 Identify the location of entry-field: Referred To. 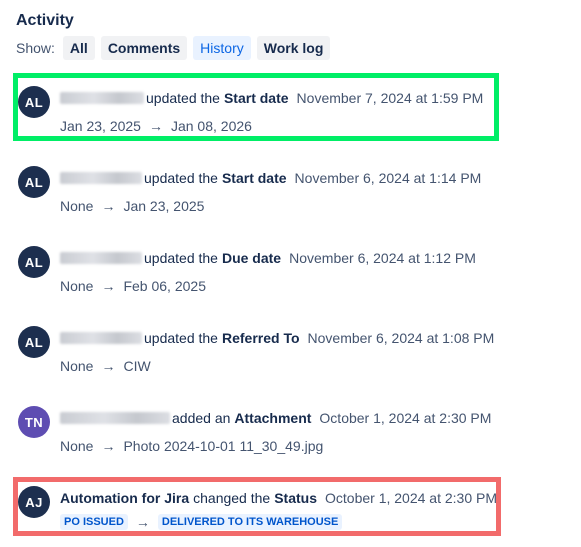
(260, 338).